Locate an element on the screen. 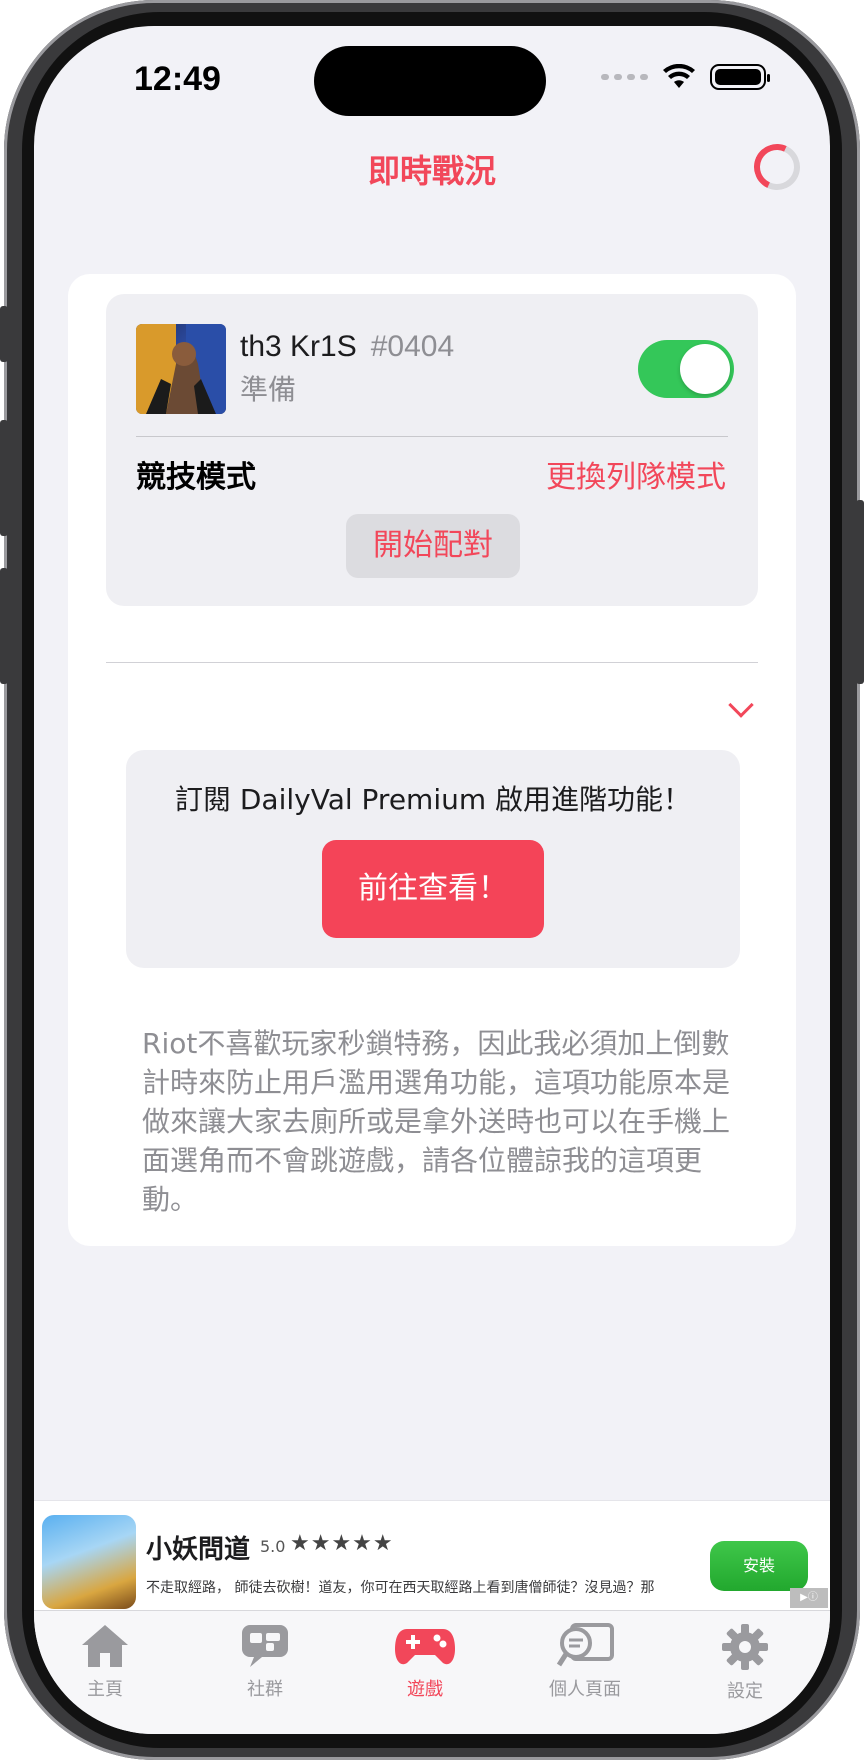 The height and width of the screenshot is (1760, 864). tab-games: 遊戲 is located at coordinates (425, 1662).